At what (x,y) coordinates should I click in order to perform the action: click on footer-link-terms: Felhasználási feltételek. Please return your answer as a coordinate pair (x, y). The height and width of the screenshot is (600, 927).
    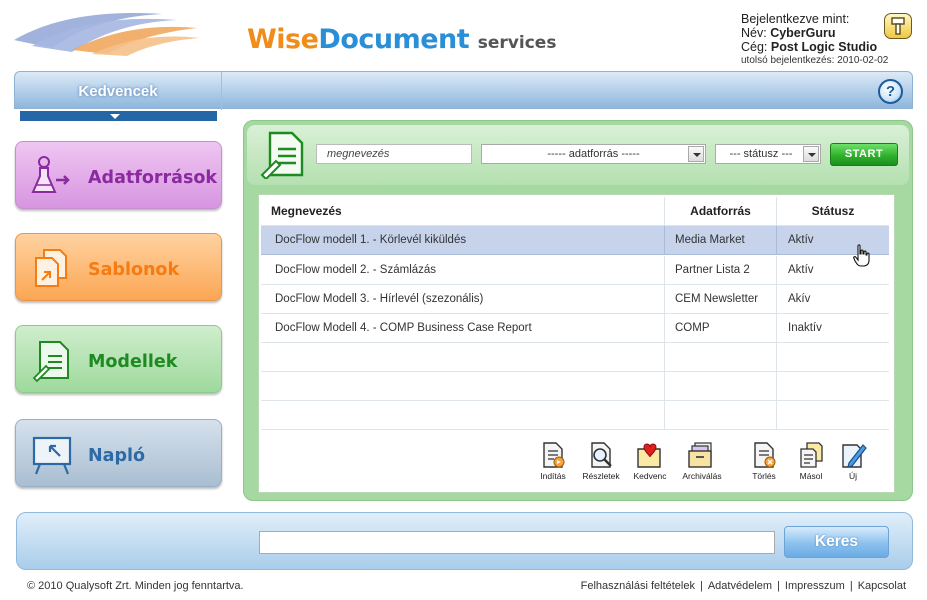
    Looking at the image, I should click on (638, 586).